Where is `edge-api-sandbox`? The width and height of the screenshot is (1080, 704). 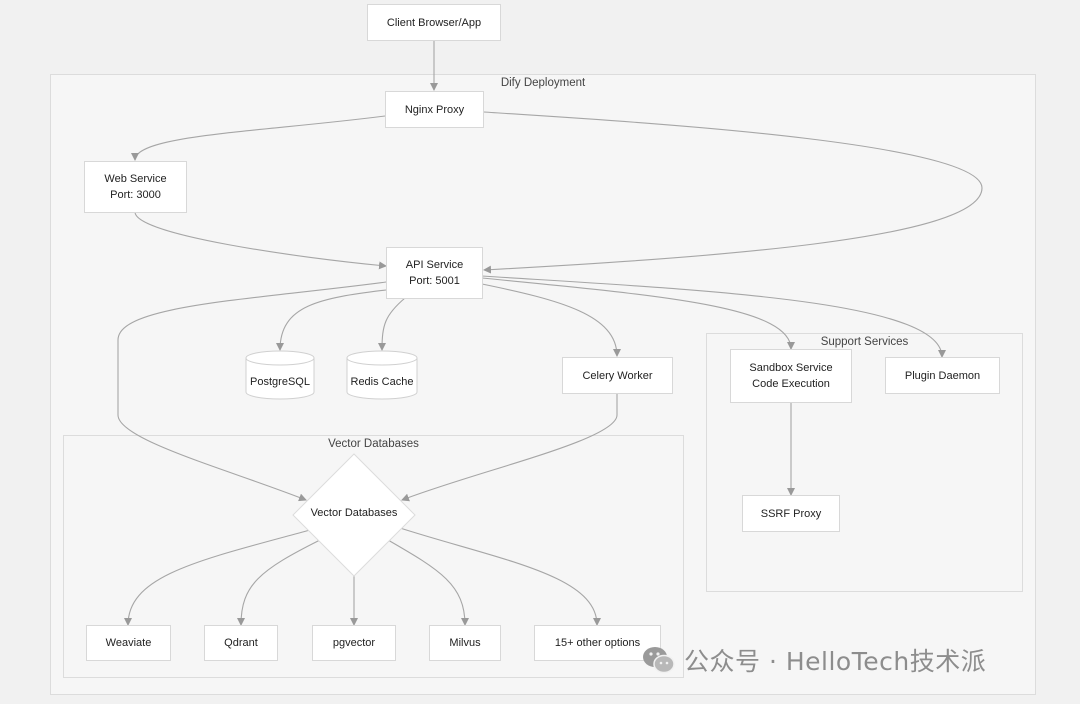
edge-api-sandbox is located at coordinates (638, 313).